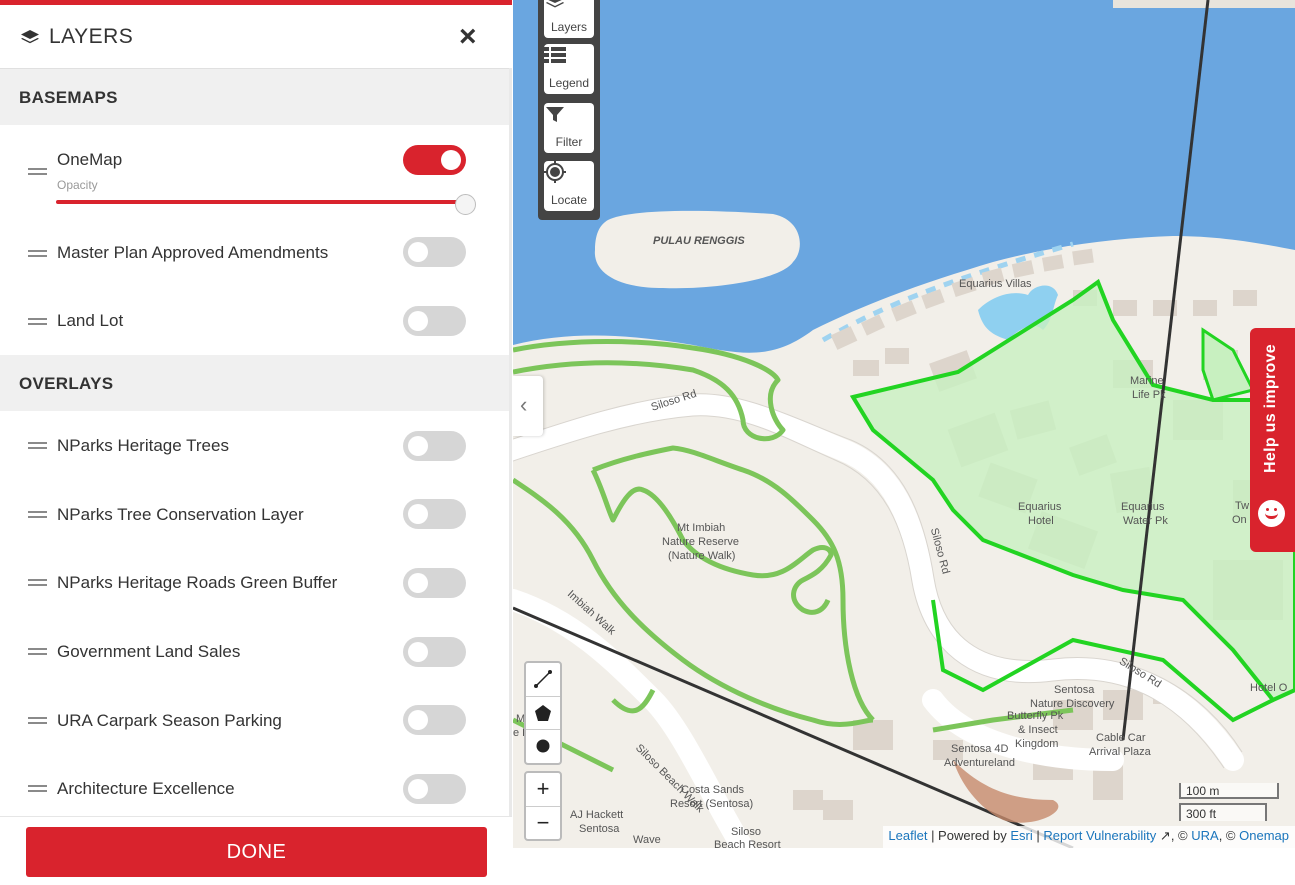 The image size is (1295, 885). I want to click on draw-line-button, so click(543, 679).